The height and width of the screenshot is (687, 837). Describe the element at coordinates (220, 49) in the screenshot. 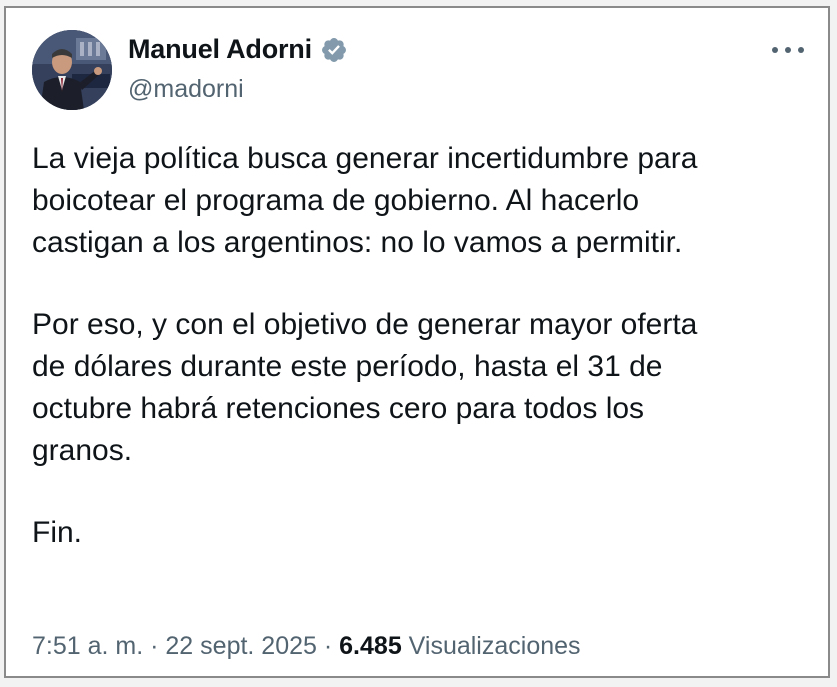

I see `author-display-name: Manuel Adorni` at that location.